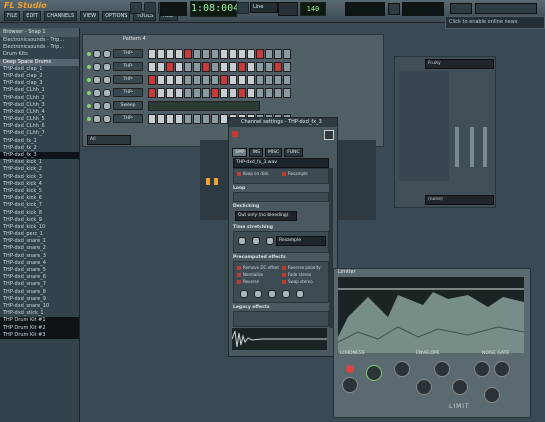  Describe the element at coordinates (270, 241) in the screenshot. I see `time-knob` at that location.